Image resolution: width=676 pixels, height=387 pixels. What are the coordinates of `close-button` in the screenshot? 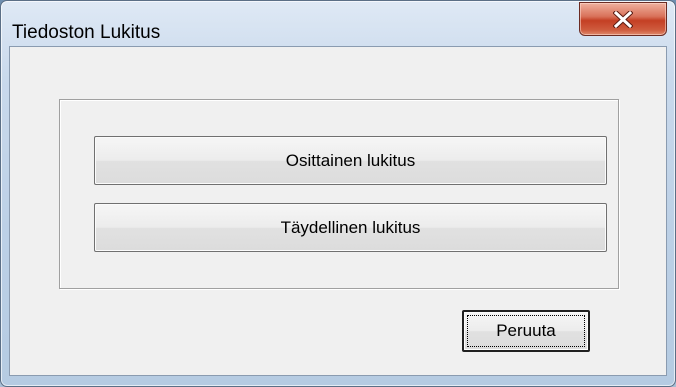 It's located at (623, 19).